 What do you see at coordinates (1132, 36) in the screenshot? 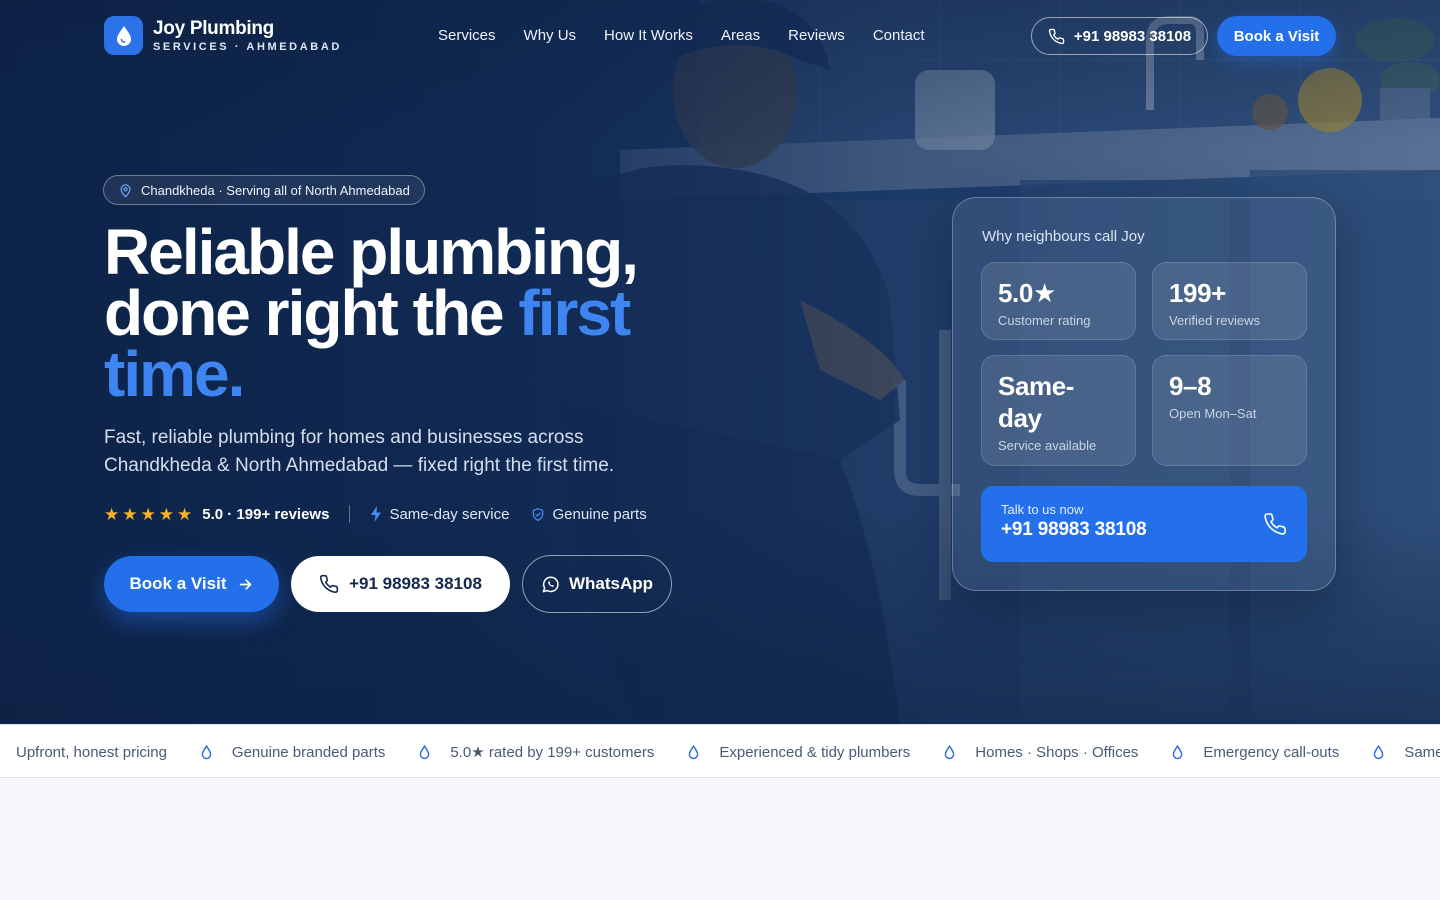
I see `nav-phone-number: +91 98983 38108` at bounding box center [1132, 36].